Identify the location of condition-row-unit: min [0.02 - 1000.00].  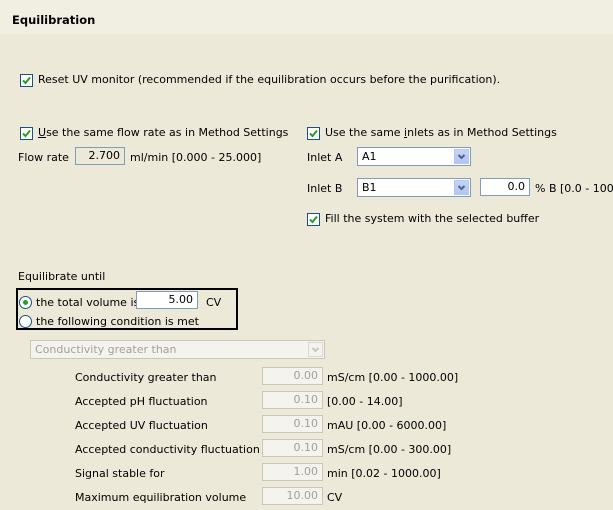
(384, 473).